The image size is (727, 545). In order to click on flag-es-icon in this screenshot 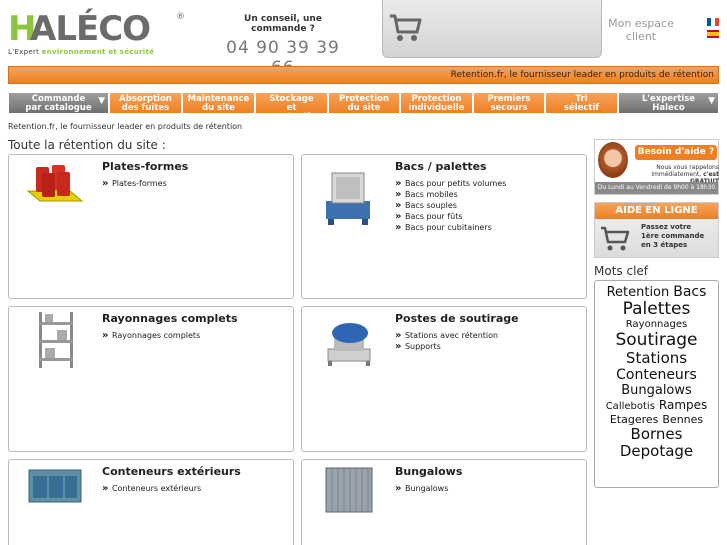, I will do `click(713, 34)`.